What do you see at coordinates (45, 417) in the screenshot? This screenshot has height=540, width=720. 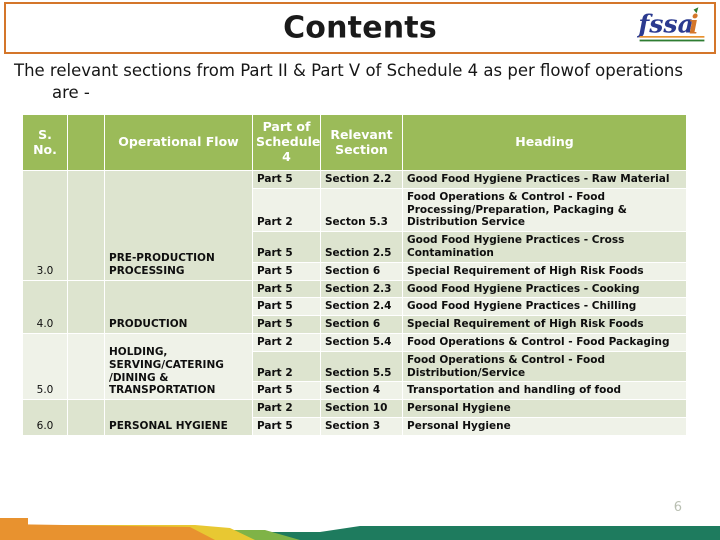 I see `cell-serial-number: 6.0` at bounding box center [45, 417].